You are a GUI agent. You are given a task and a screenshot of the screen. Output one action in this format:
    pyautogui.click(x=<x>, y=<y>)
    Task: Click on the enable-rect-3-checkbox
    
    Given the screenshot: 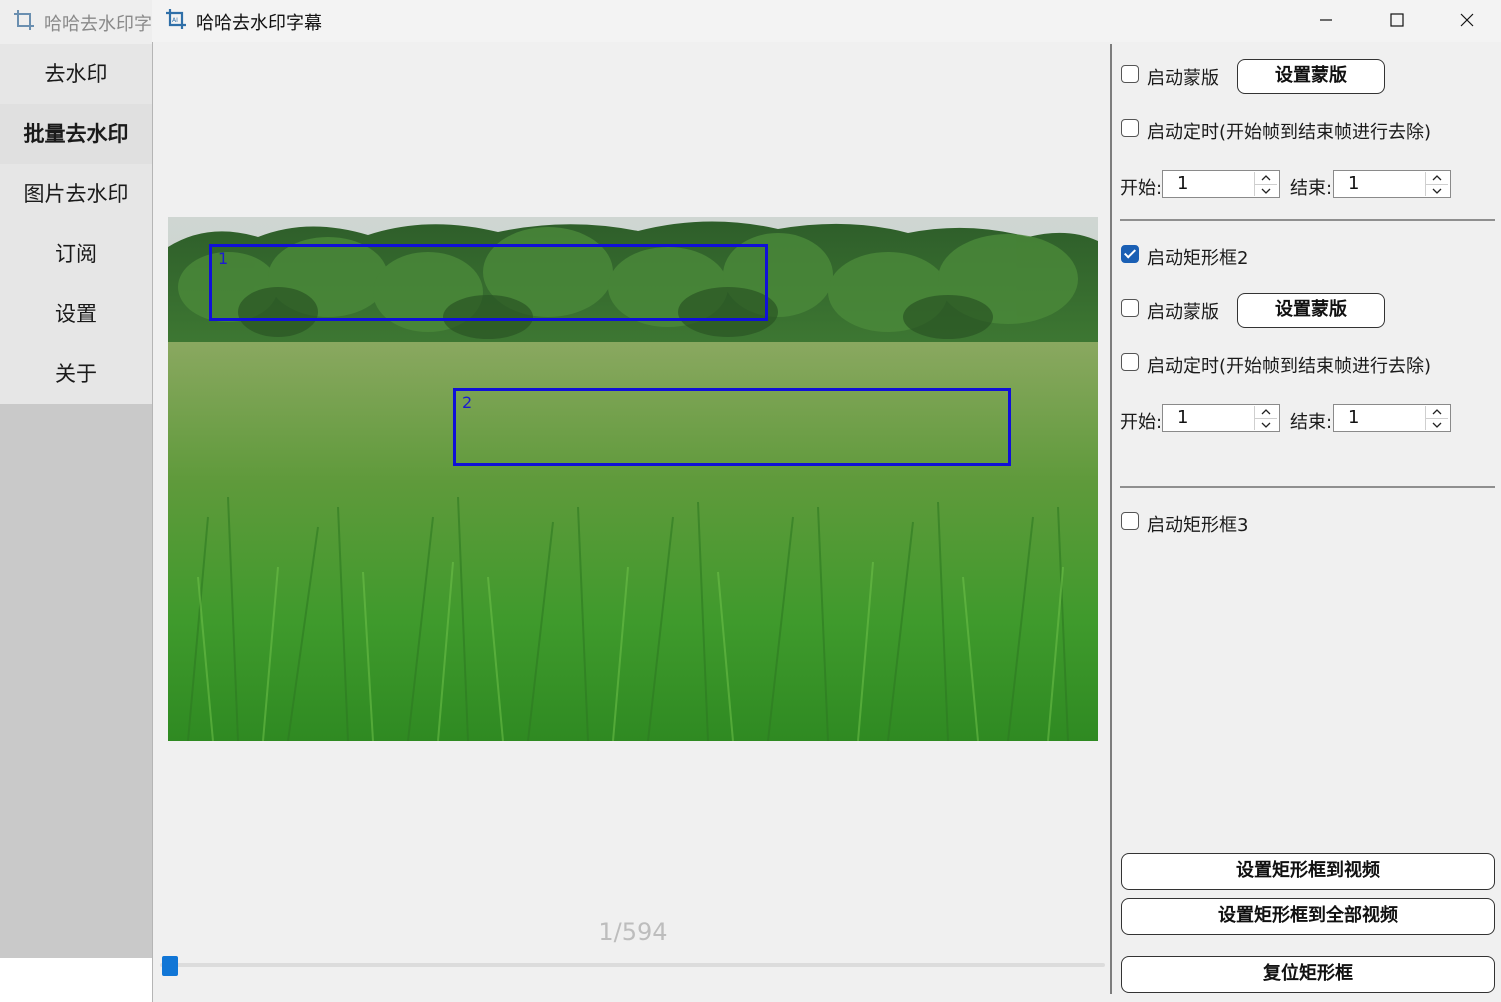 What is the action you would take?
    pyautogui.click(x=1130, y=521)
    